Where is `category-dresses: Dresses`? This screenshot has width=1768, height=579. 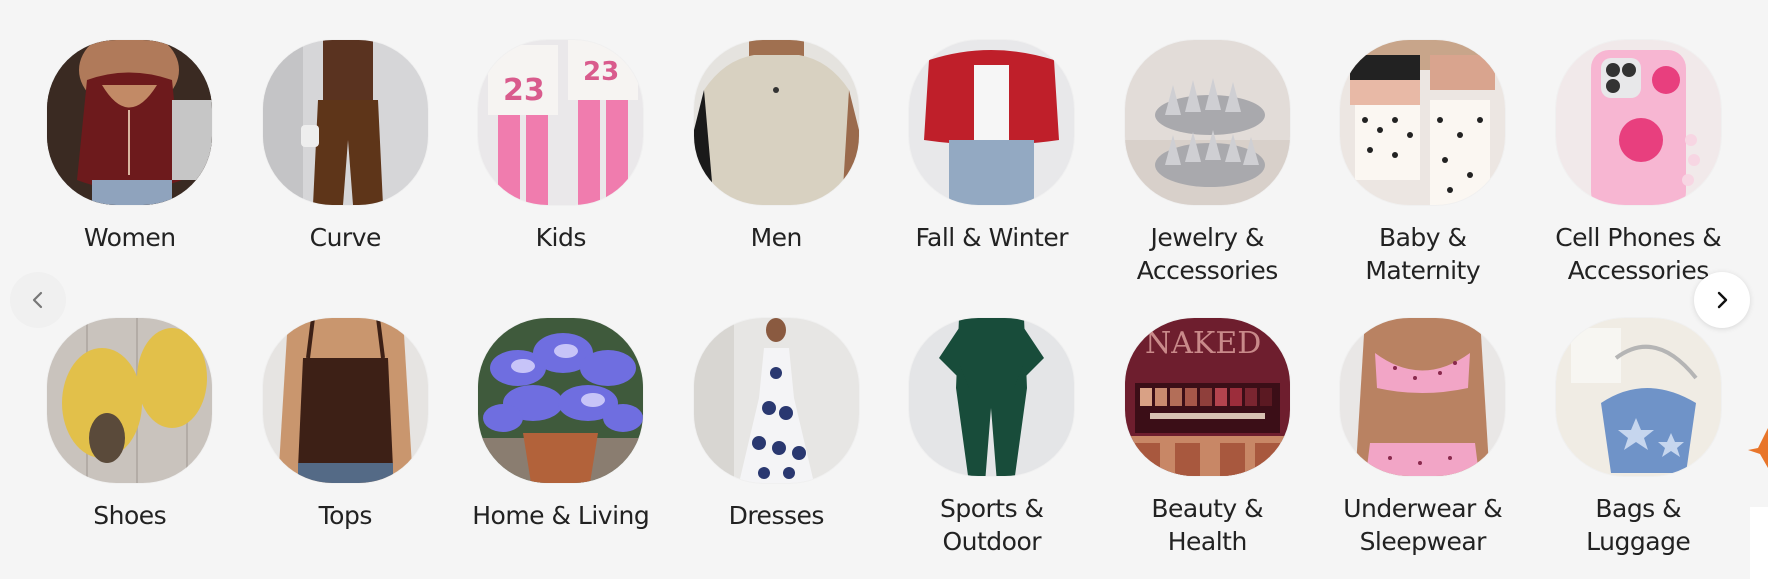 category-dresses: Dresses is located at coordinates (777, 438).